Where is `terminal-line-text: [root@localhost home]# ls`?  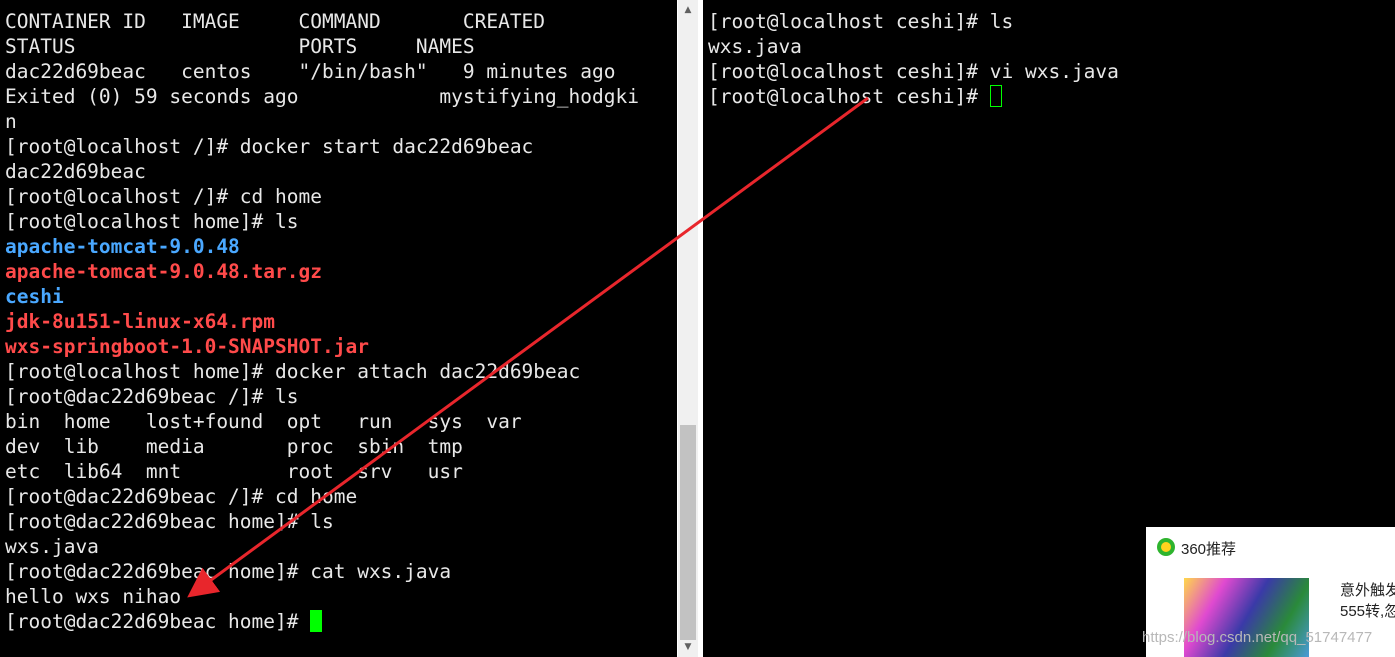 terminal-line-text: [root@localhost home]# ls is located at coordinates (152, 221).